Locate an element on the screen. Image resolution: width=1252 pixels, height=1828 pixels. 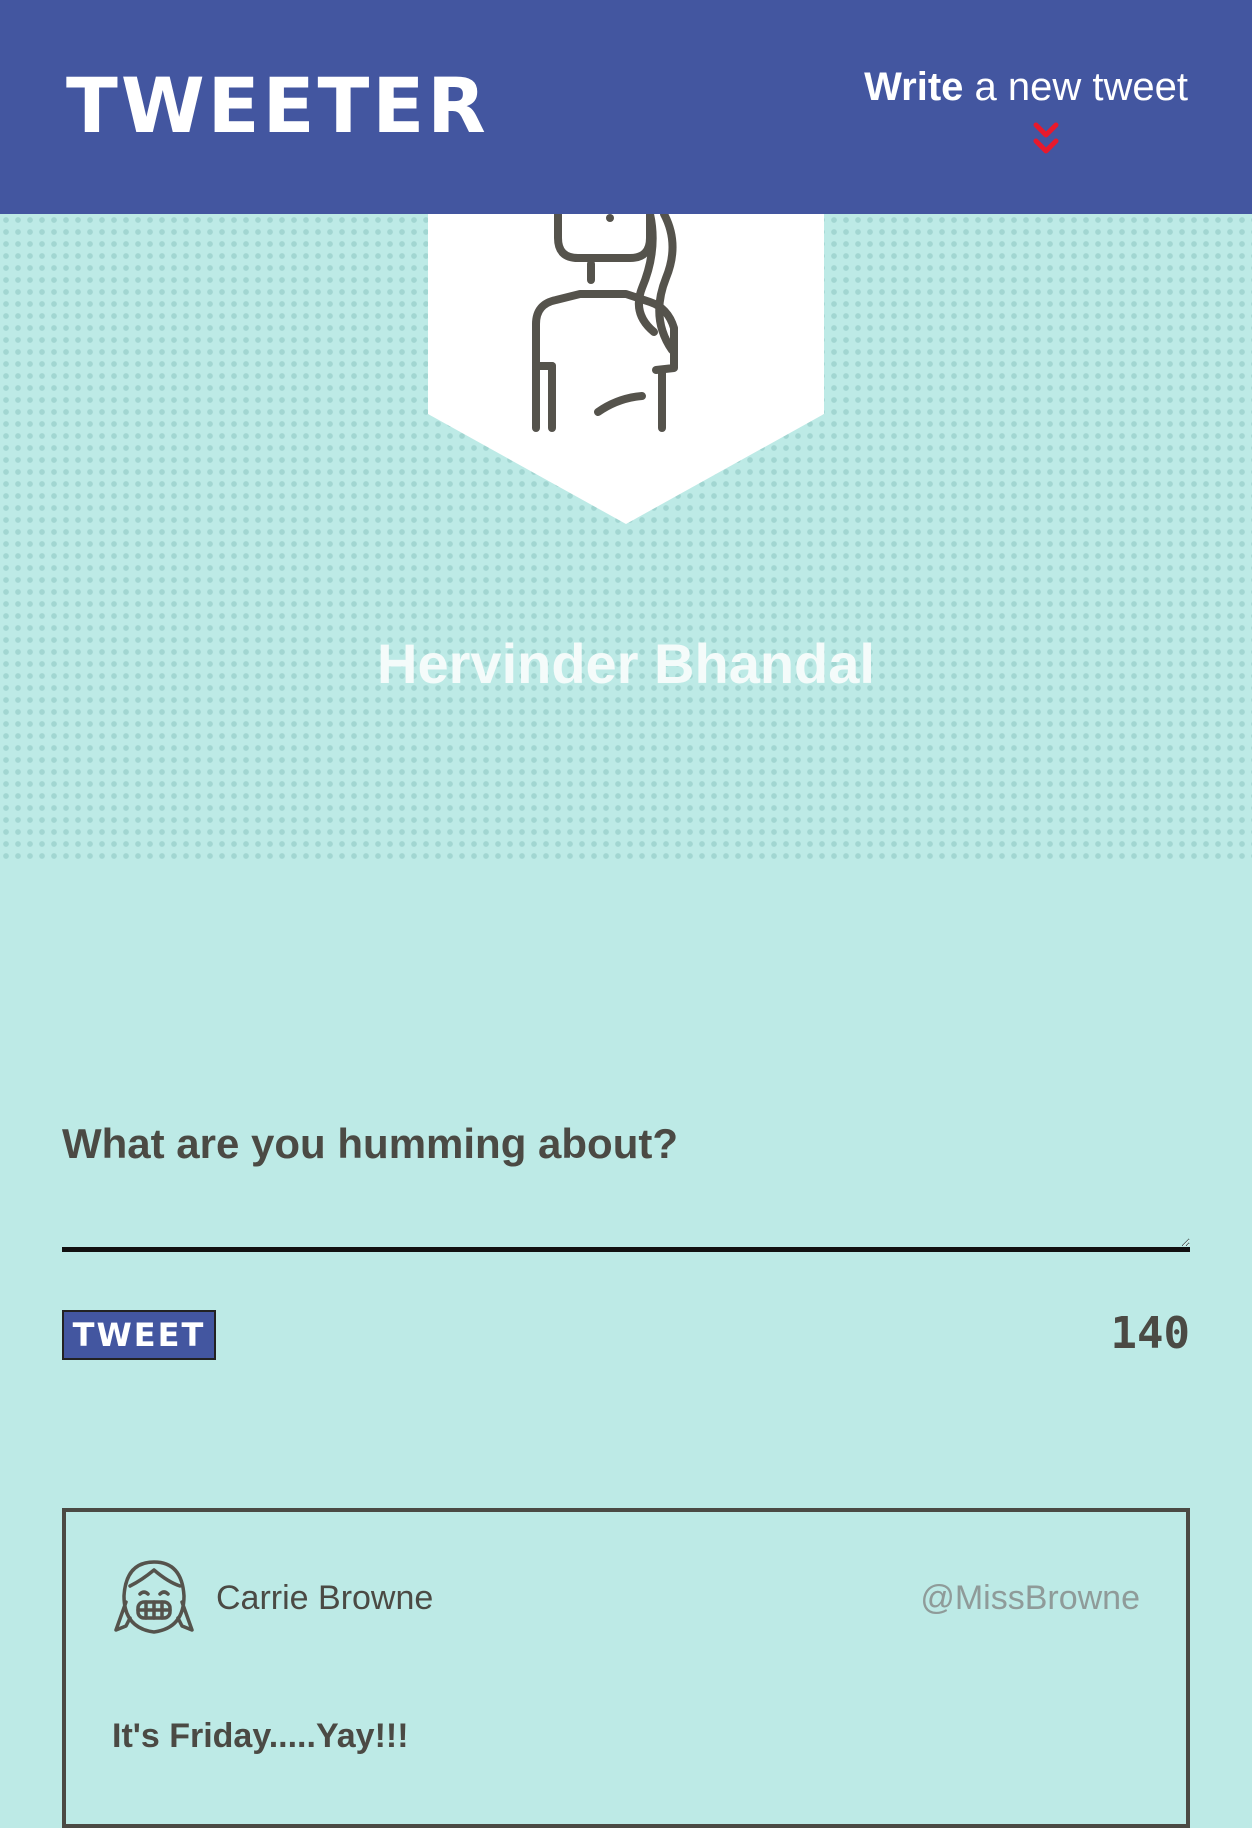
tweet-textarea is located at coordinates (626, 1218).